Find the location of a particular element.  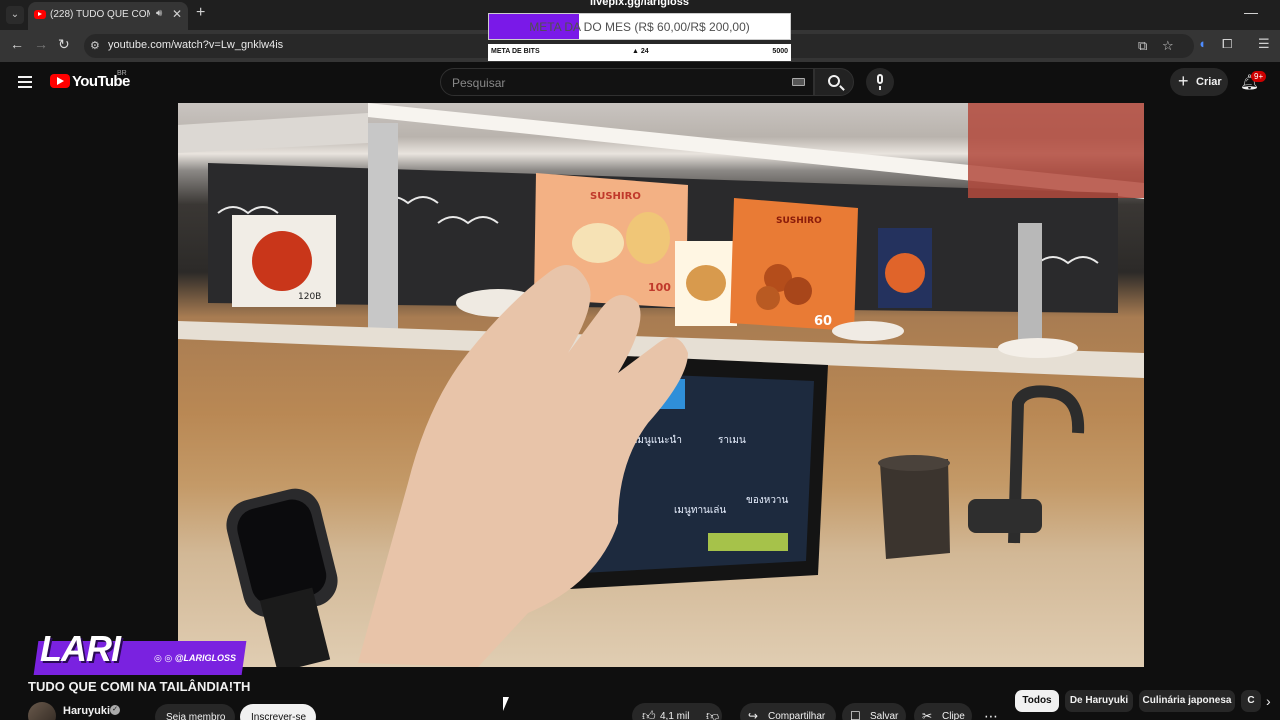

save-button: ☐ Salvar is located at coordinates (874, 711).